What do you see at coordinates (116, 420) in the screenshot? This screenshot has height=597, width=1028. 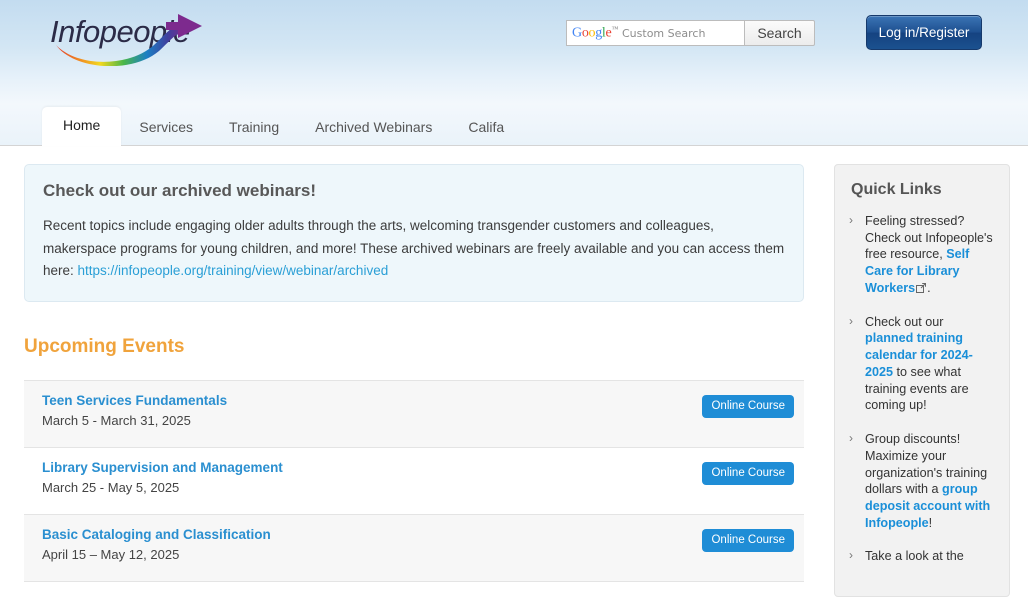 I see `event-dates: March 5 - March 31, 2025` at bounding box center [116, 420].